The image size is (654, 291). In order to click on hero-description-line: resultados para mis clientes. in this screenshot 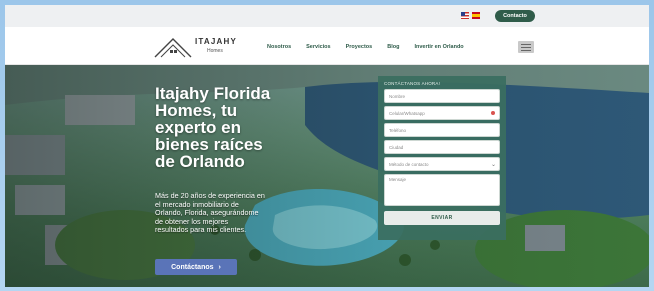, I will do `click(201, 230)`.